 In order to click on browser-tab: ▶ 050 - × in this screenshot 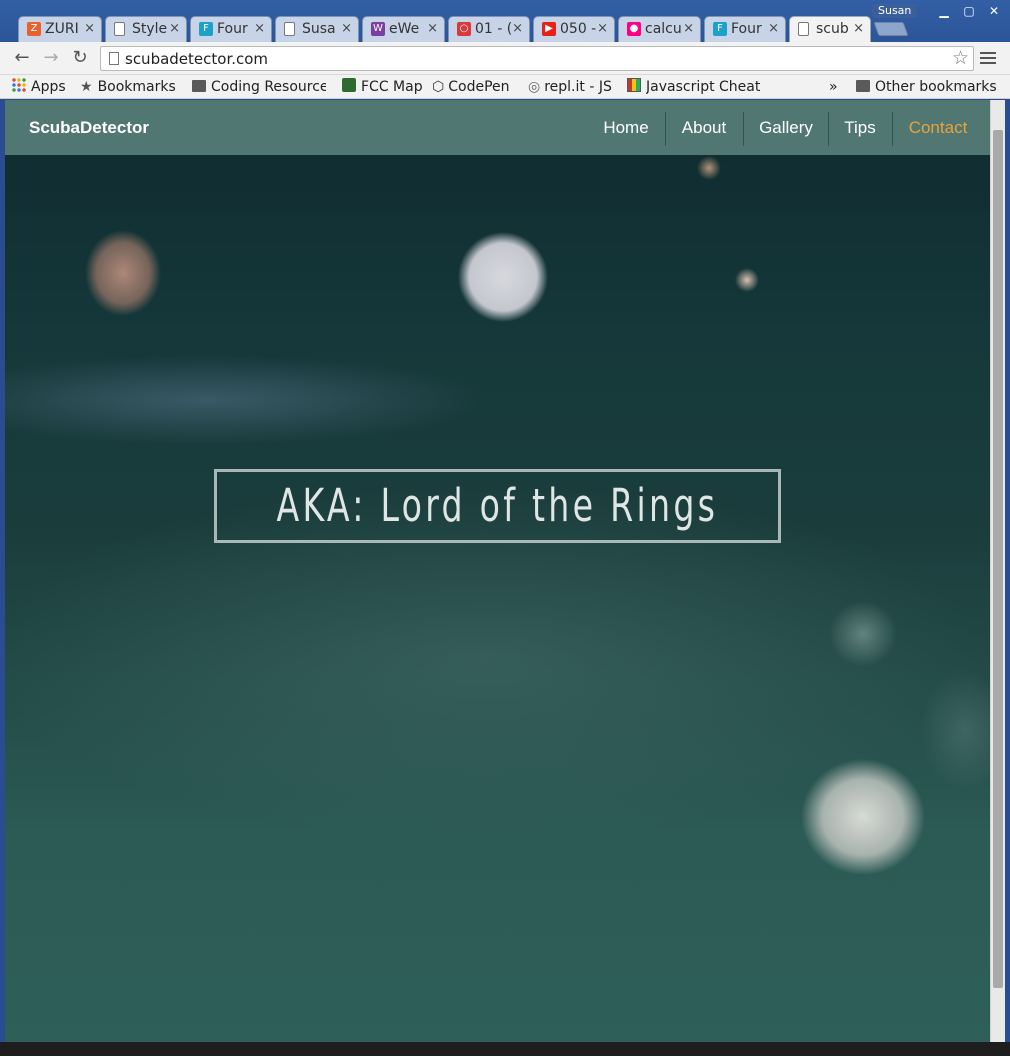, I will do `click(574, 29)`.